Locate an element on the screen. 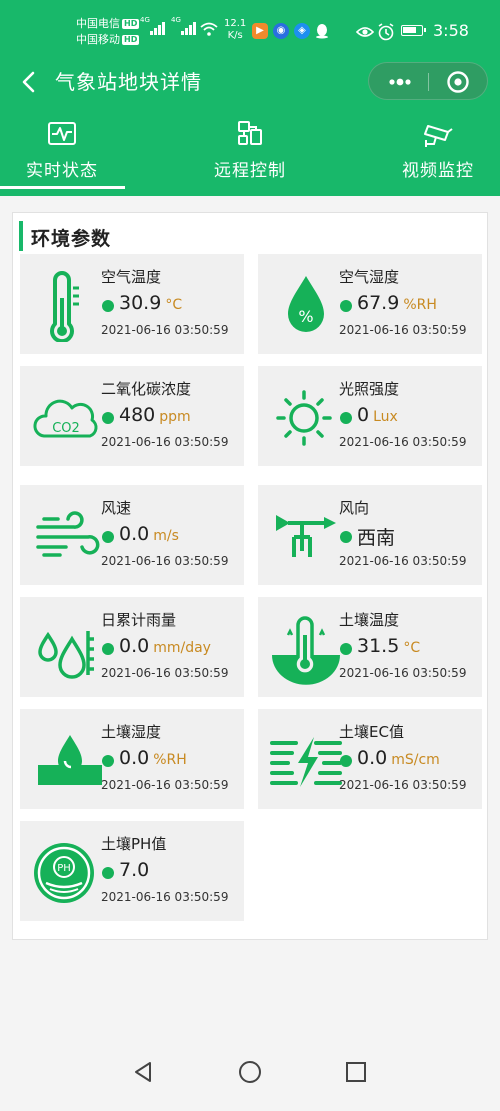  sensor-card-light: 光照强度 0 Lux 2021-06-16 03:50:59 is located at coordinates (370, 416).